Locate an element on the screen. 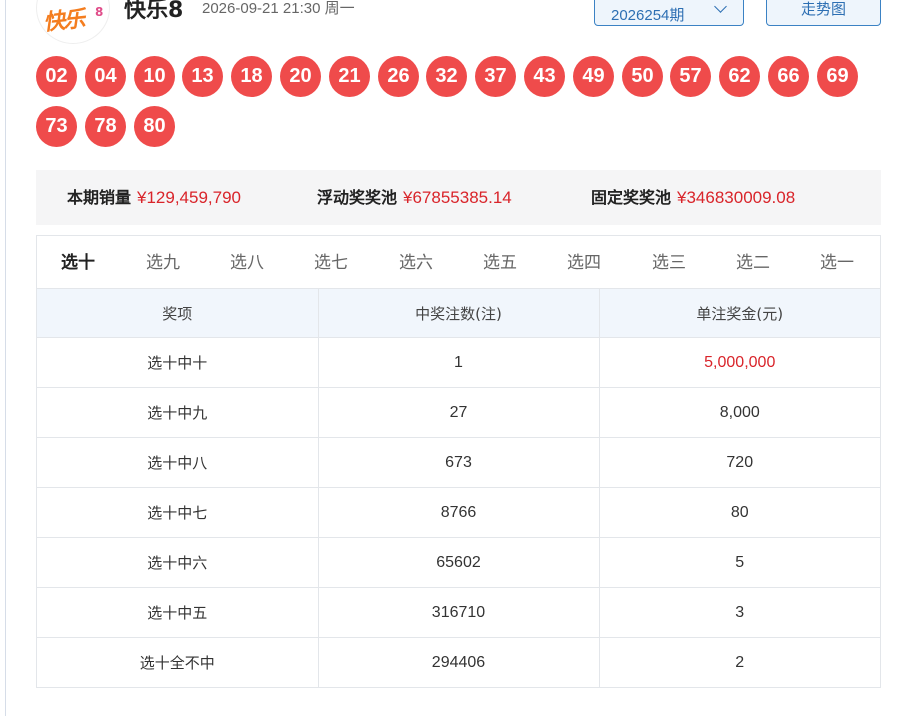 The width and height of the screenshot is (903, 716). prize-amount-cell: 5,000,000 is located at coordinates (739, 362).